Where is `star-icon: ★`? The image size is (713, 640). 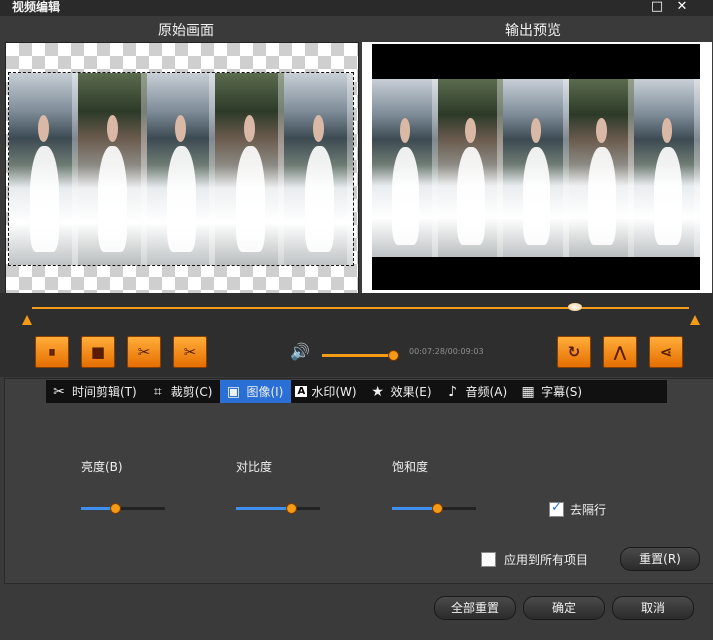
star-icon: ★ is located at coordinates (377, 391).